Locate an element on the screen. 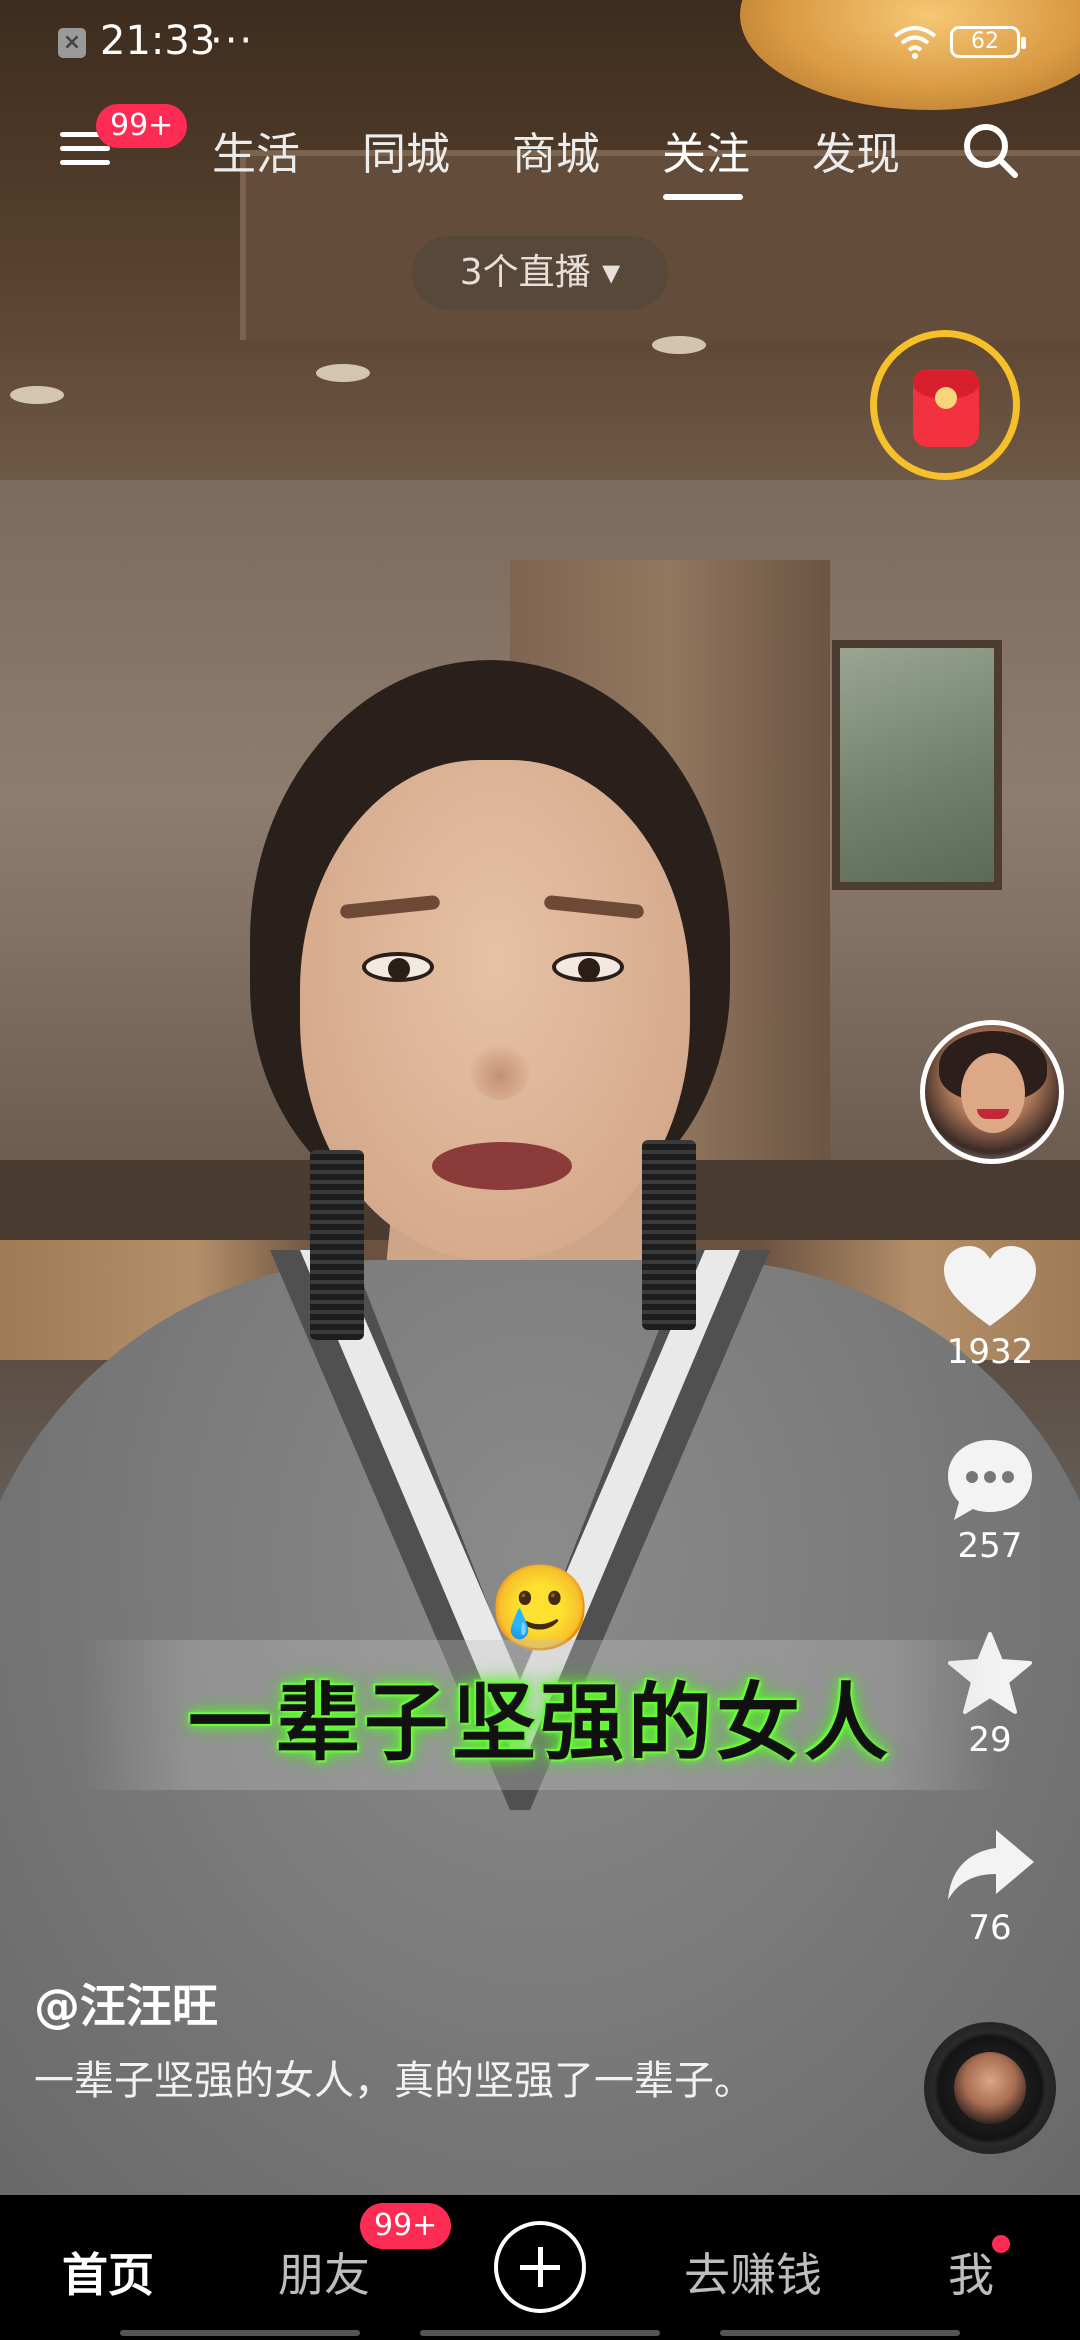 The width and height of the screenshot is (1080, 2340). top-nav: 99+ 生活 同城 商城 关注 发现 is located at coordinates (540, 157).